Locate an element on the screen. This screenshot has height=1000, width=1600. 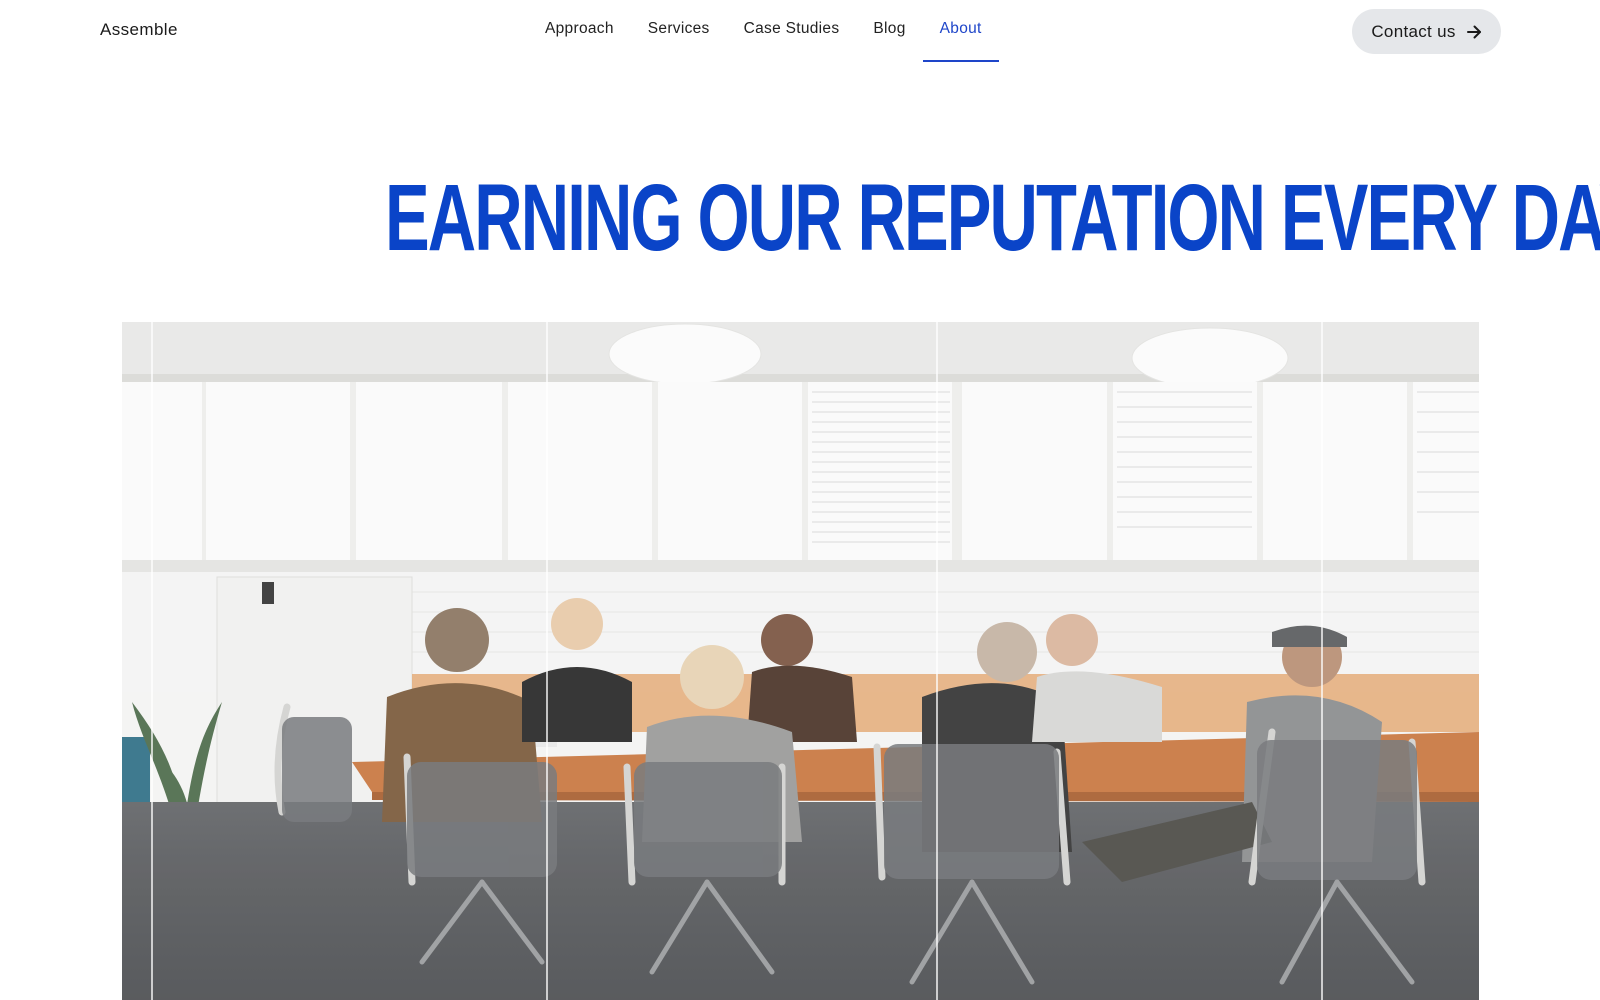
nav-item-services: Services is located at coordinates (679, 31).